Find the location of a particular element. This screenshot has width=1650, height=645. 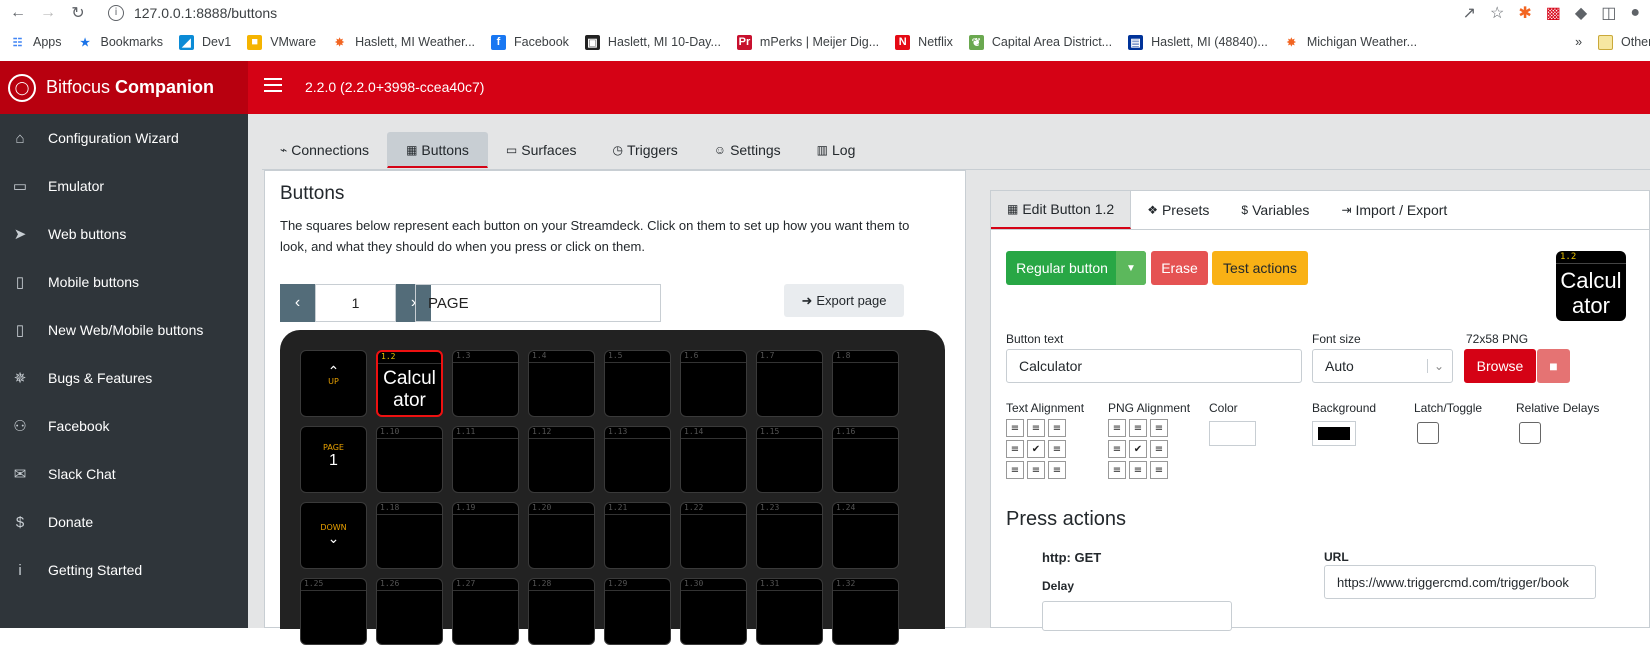

page-name-input: PAGE is located at coordinates (538, 303).